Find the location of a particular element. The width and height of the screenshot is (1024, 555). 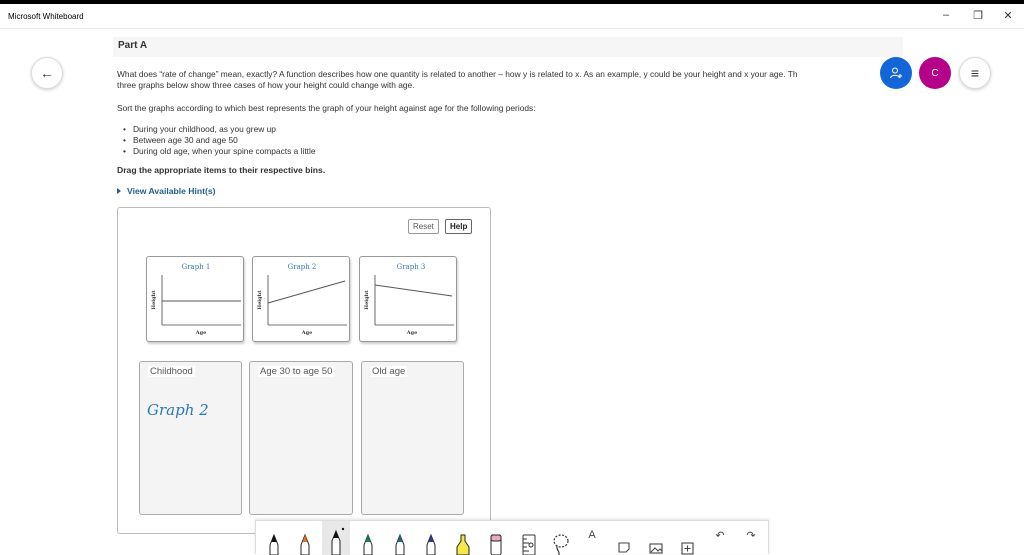

hamburger-icon: ≡ is located at coordinates (975, 73).